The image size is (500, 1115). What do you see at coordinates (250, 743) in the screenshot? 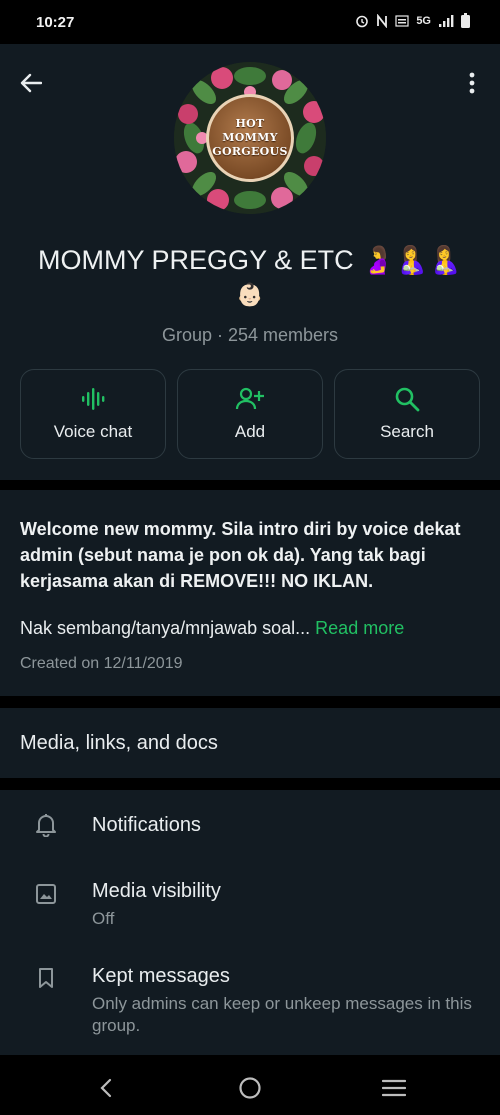
I see `media-links-docs-row: Media, links, and docs` at bounding box center [250, 743].